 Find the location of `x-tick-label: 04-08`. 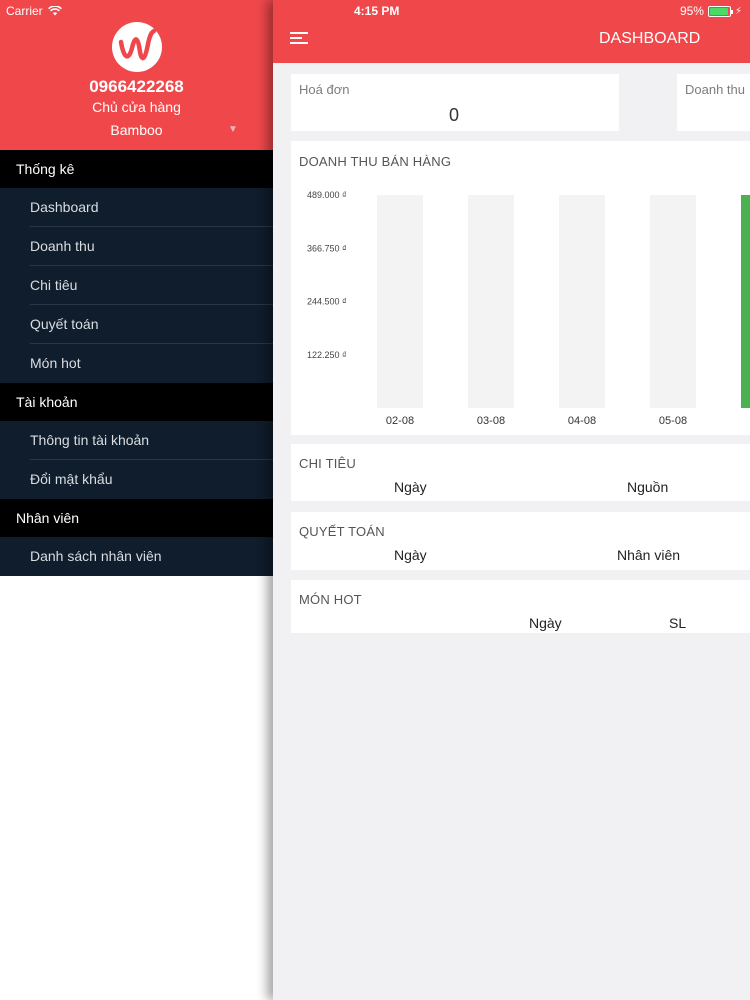

x-tick-label: 04-08 is located at coordinates (582, 421).